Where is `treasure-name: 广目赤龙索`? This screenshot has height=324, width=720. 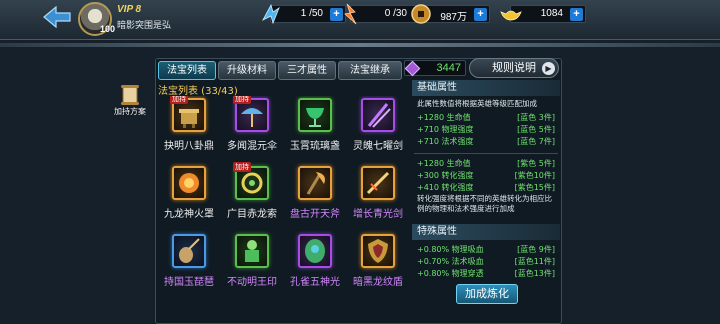 treasure-name: 广目赤龙索 is located at coordinates (252, 214).